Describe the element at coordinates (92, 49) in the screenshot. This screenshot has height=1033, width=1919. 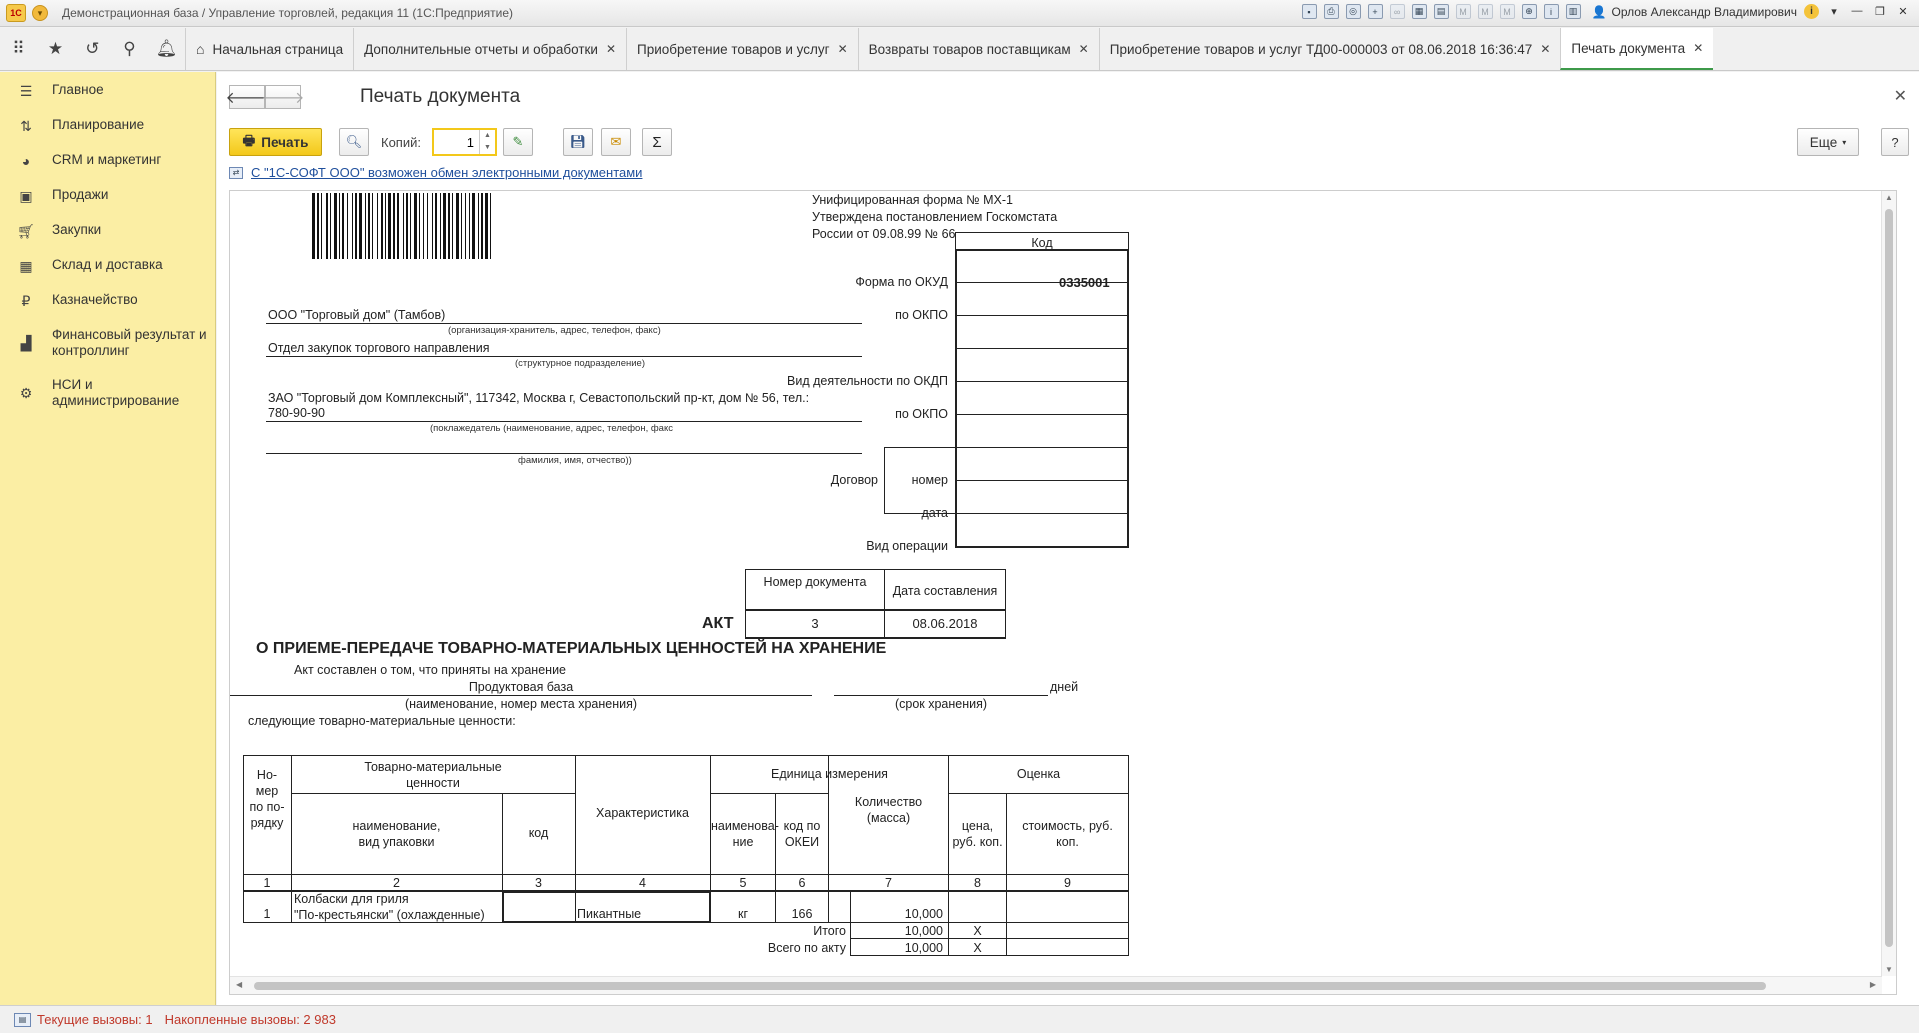
I see `history-icon: ↺` at that location.